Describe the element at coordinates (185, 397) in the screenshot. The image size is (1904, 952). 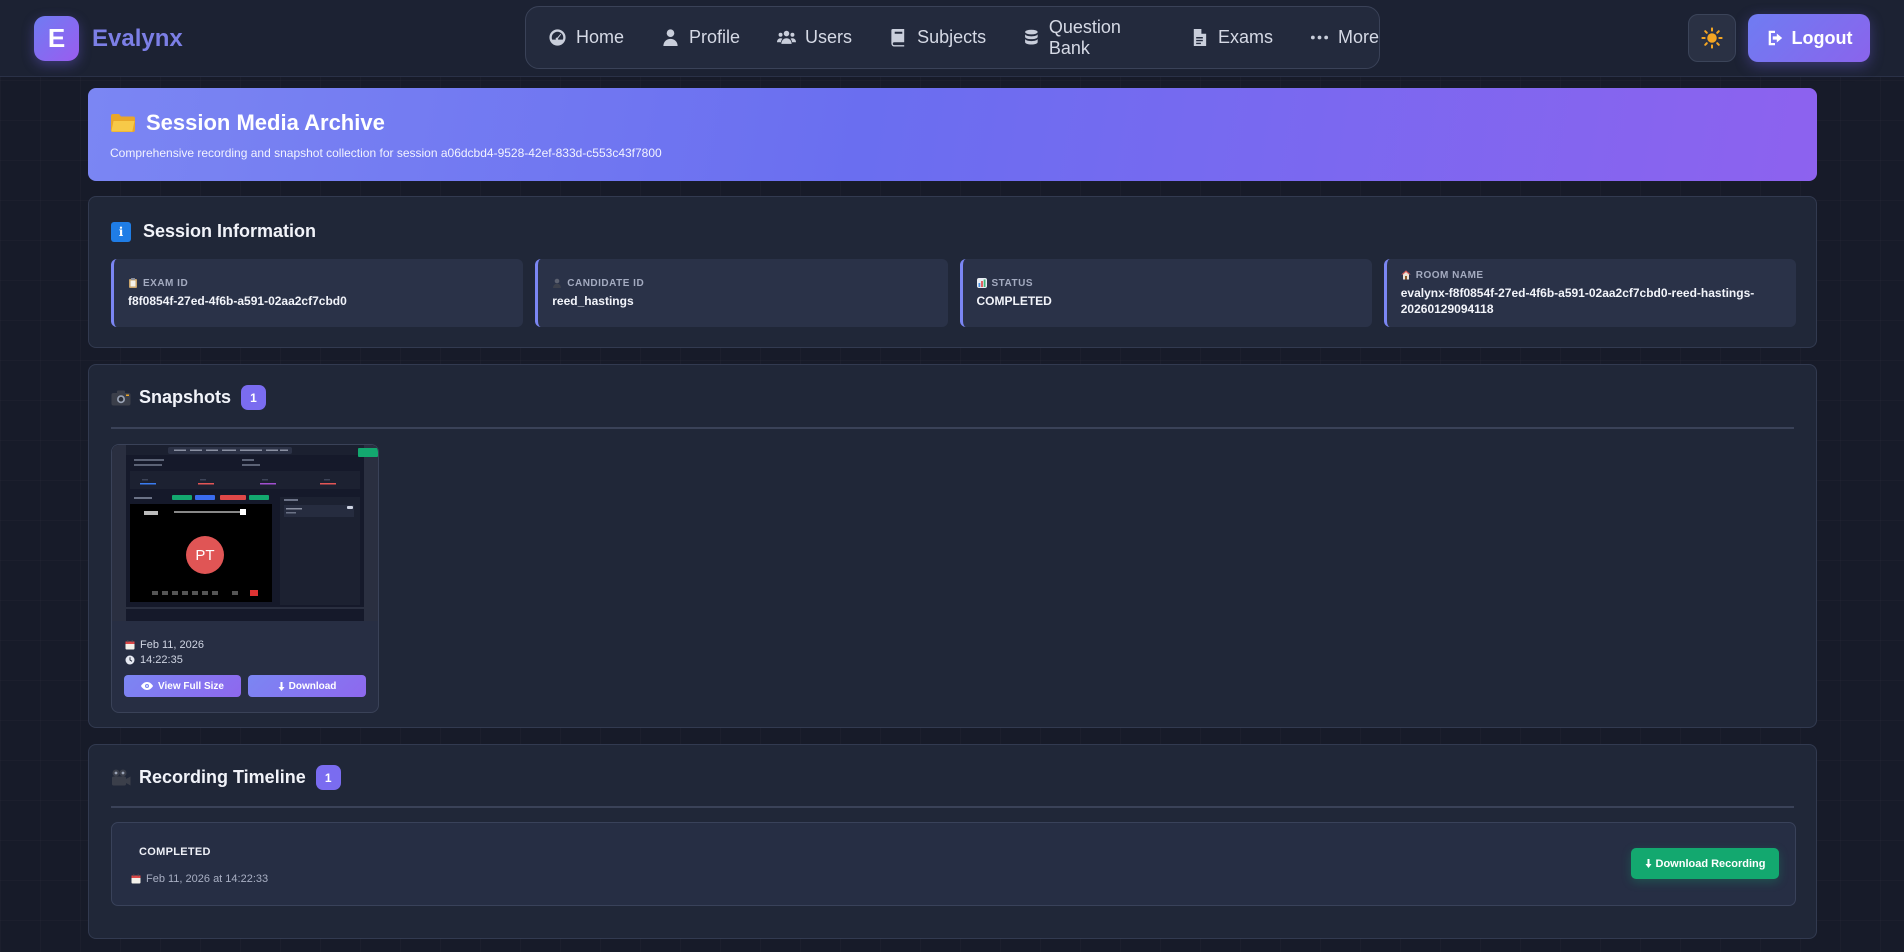
I see `section-title-text: Snapshots` at that location.